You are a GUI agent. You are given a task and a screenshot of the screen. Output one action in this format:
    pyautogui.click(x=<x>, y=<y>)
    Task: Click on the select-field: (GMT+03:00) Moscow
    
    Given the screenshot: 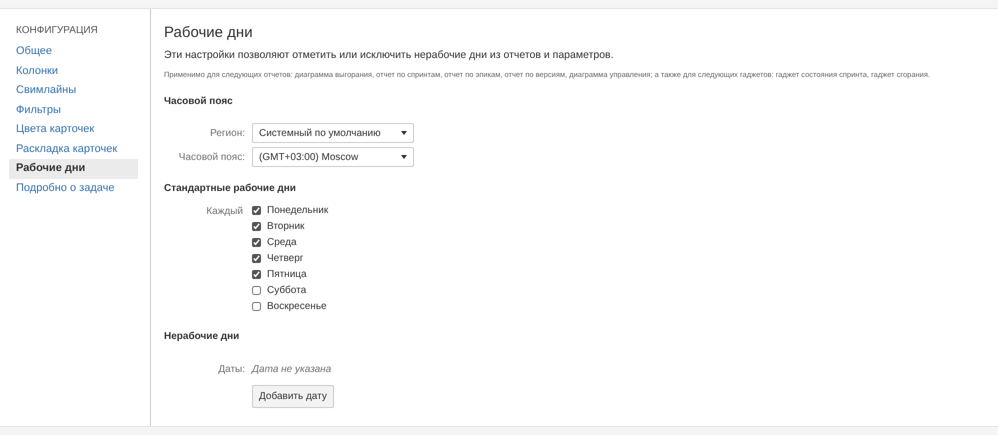 What is the action you would take?
    pyautogui.click(x=333, y=157)
    